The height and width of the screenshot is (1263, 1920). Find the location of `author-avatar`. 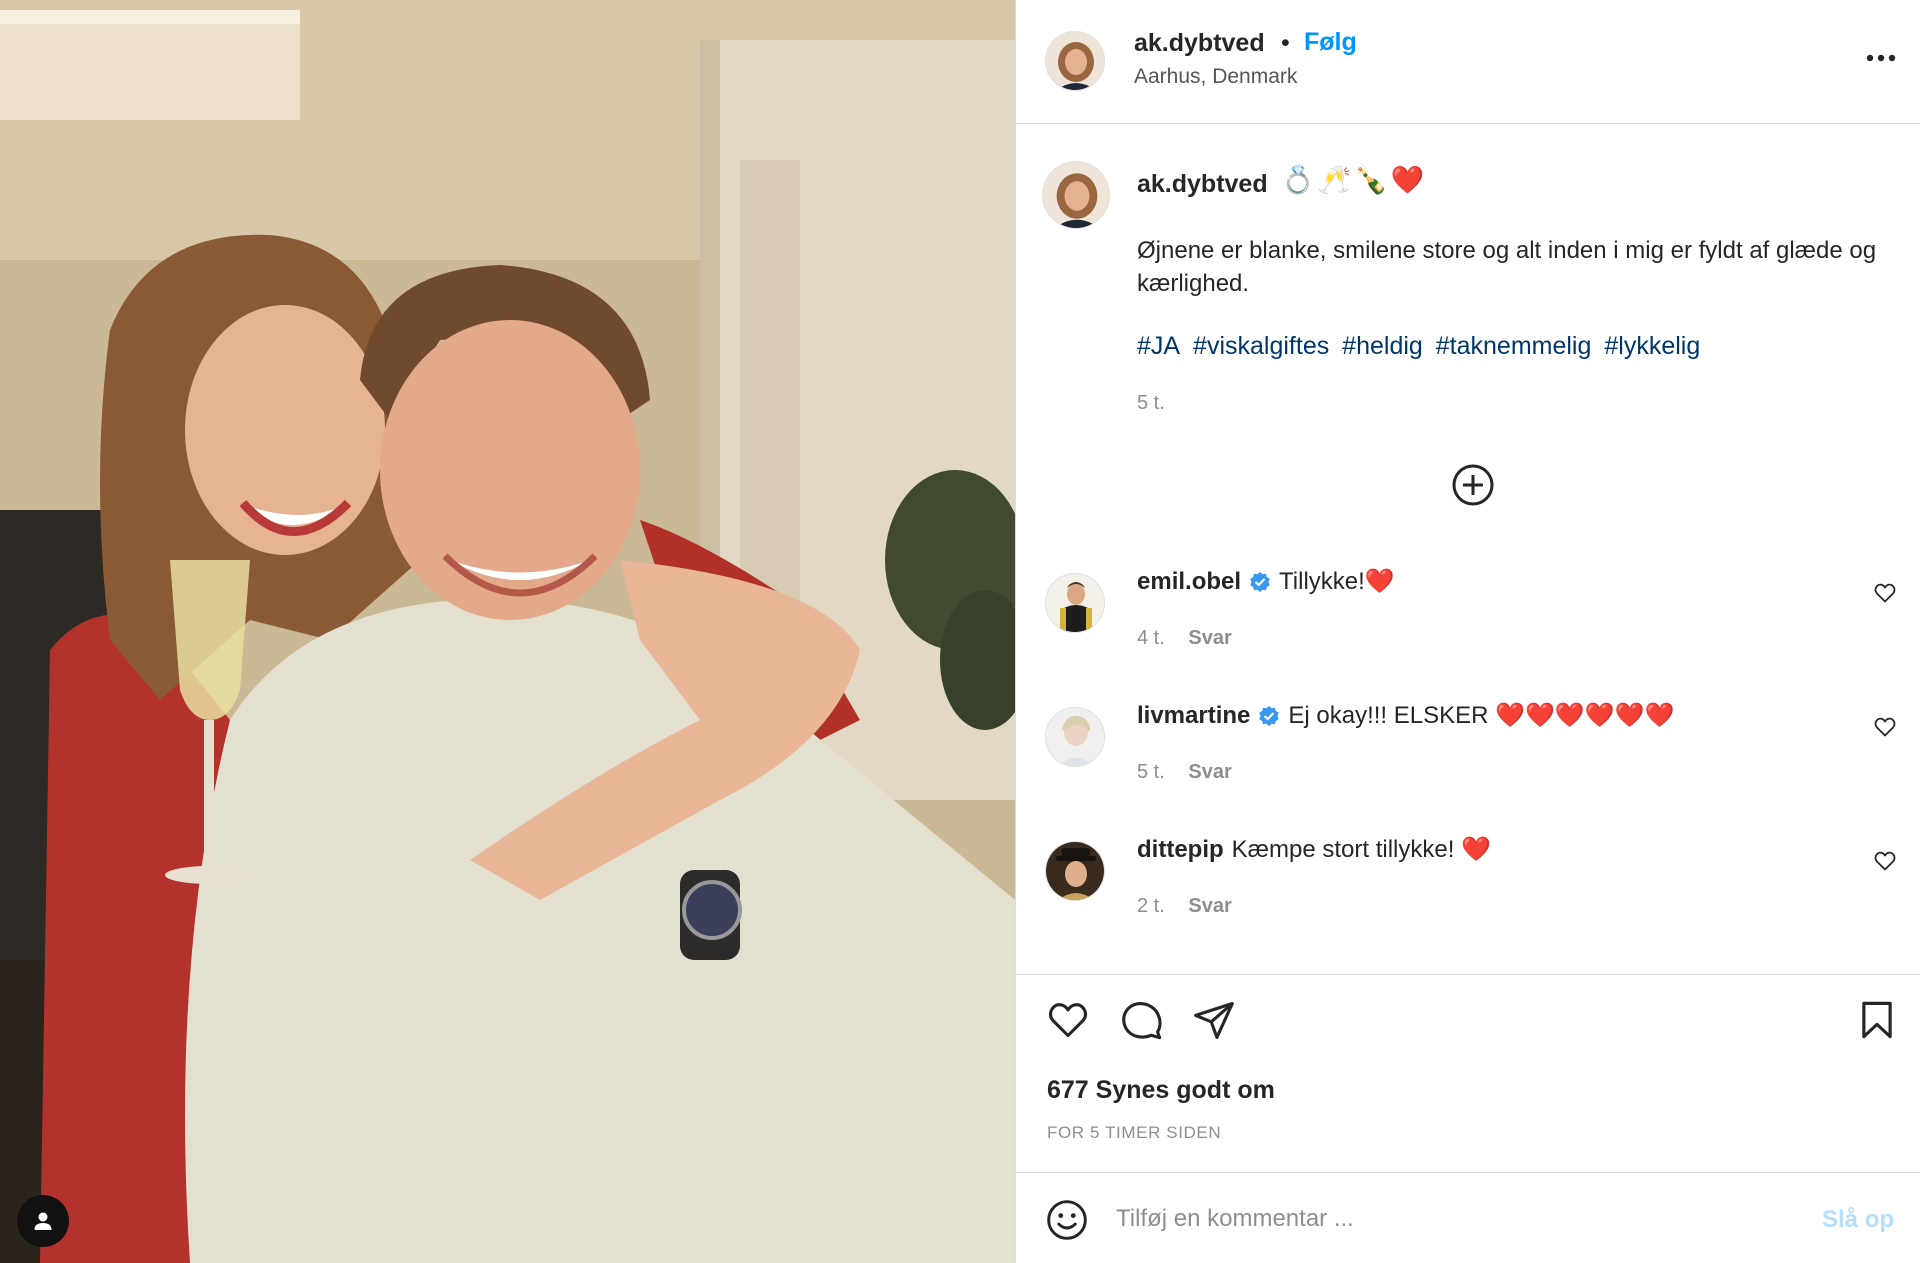

author-avatar is located at coordinates (1075, 61).